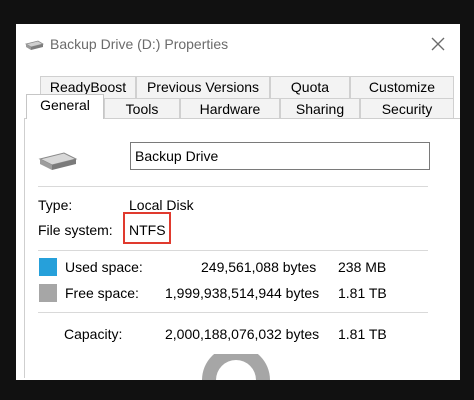  What do you see at coordinates (259, 267) in the screenshot?
I see `used-space-bytes: 249,561,088 bytes` at bounding box center [259, 267].